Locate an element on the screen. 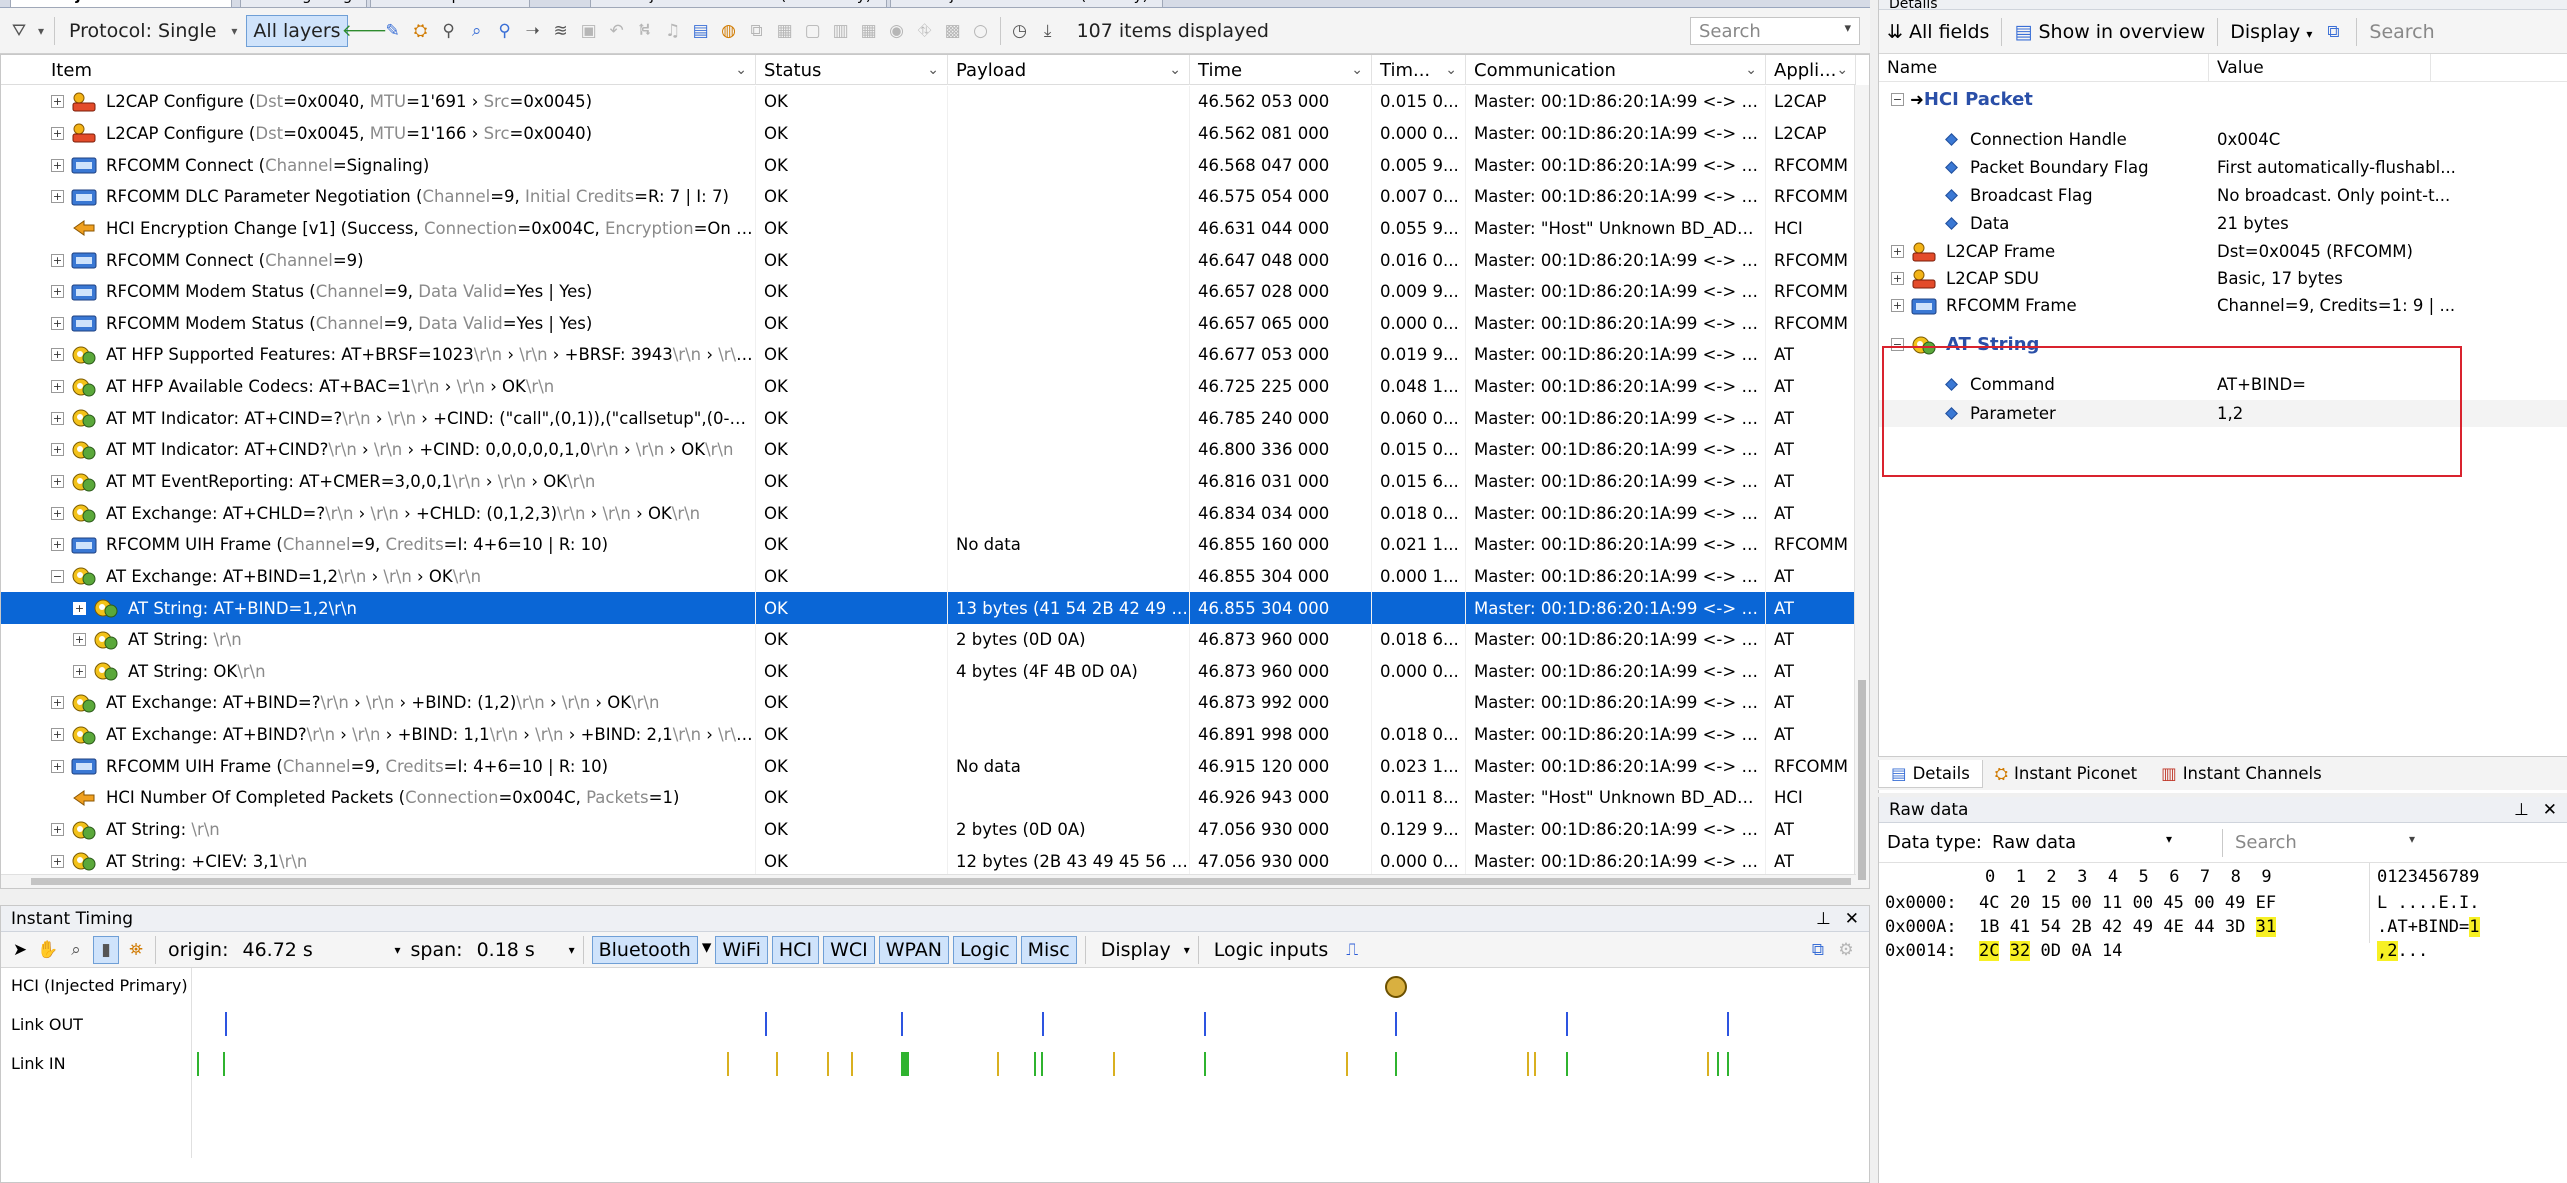  filter-icon: ⛛ is located at coordinates (19, 31).